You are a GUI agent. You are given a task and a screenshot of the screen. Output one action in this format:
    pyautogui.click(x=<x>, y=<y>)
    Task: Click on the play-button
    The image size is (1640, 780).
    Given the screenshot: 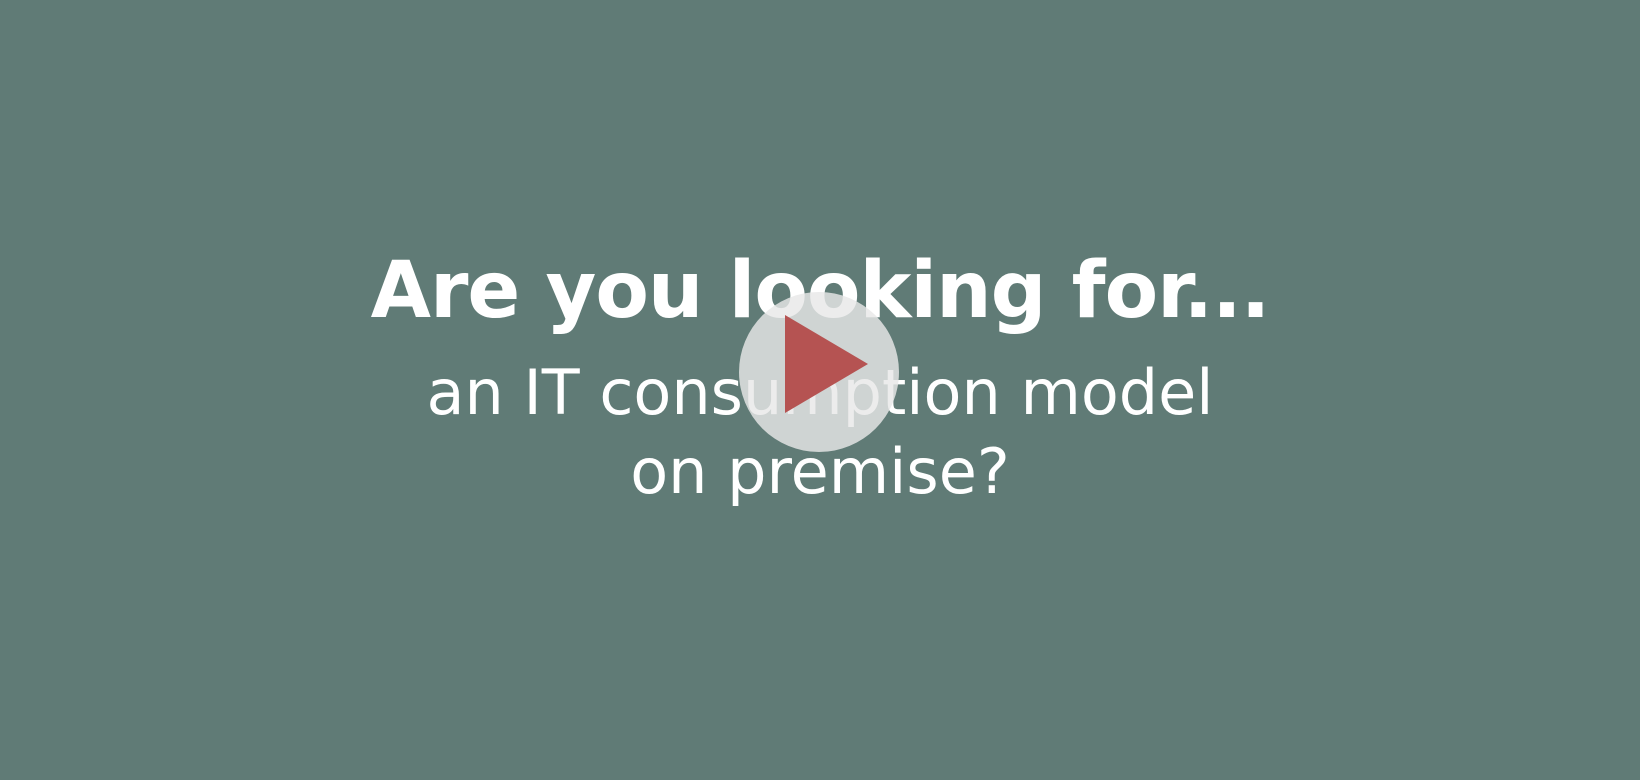 What is the action you would take?
    pyautogui.click(x=819, y=372)
    